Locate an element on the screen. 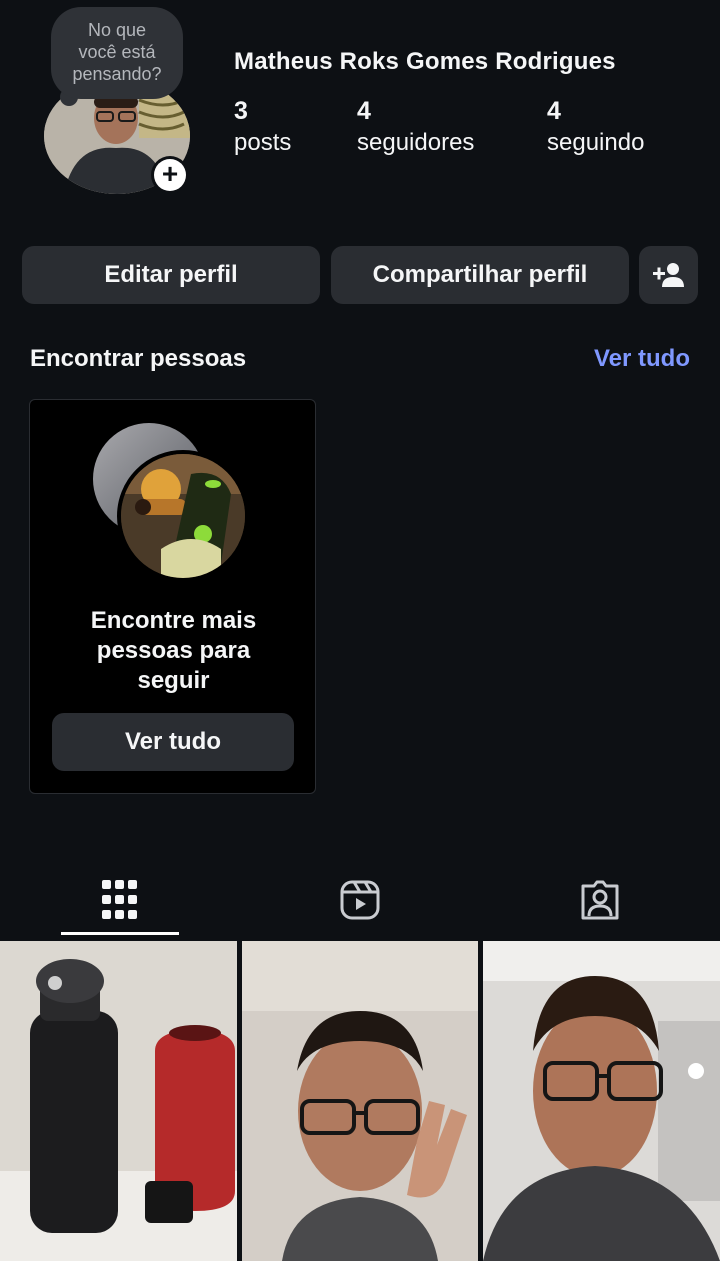 The image size is (720, 1261). see-all-button: Ver tudo is located at coordinates (173, 742).